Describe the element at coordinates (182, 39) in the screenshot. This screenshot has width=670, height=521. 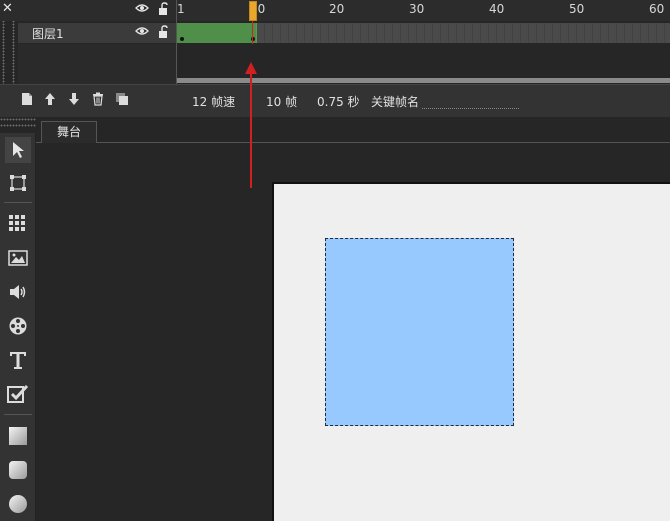
I see `keyframe-dot` at that location.